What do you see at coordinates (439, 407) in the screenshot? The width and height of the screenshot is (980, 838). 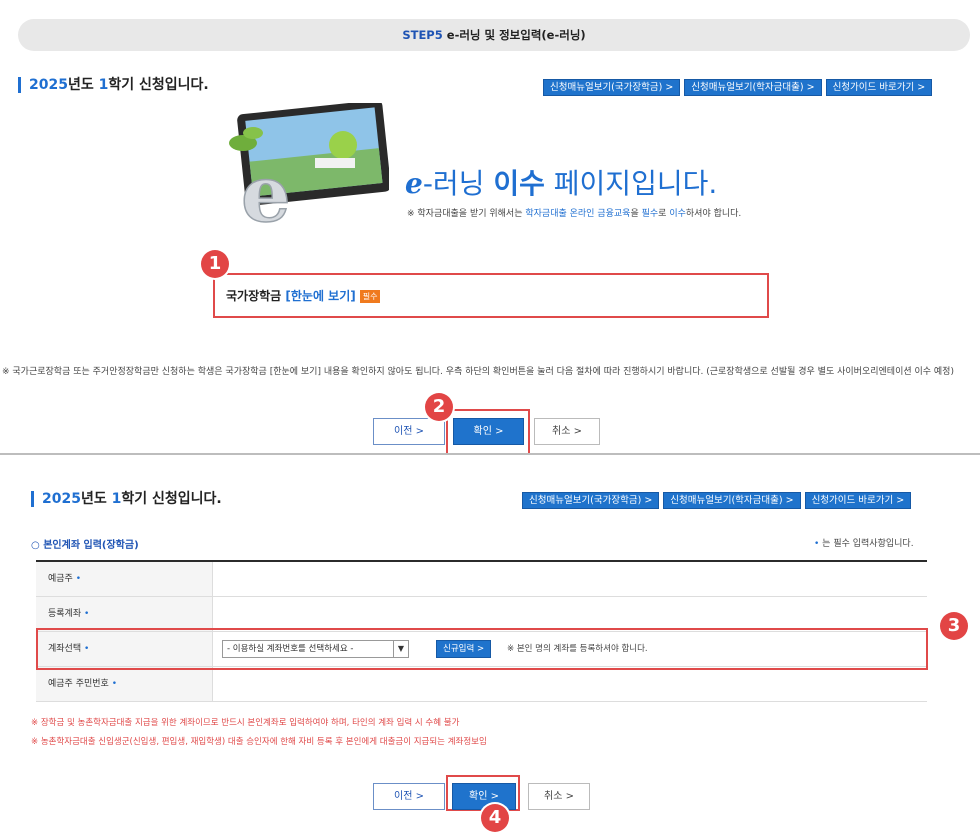 I see `marker-2: 2` at bounding box center [439, 407].